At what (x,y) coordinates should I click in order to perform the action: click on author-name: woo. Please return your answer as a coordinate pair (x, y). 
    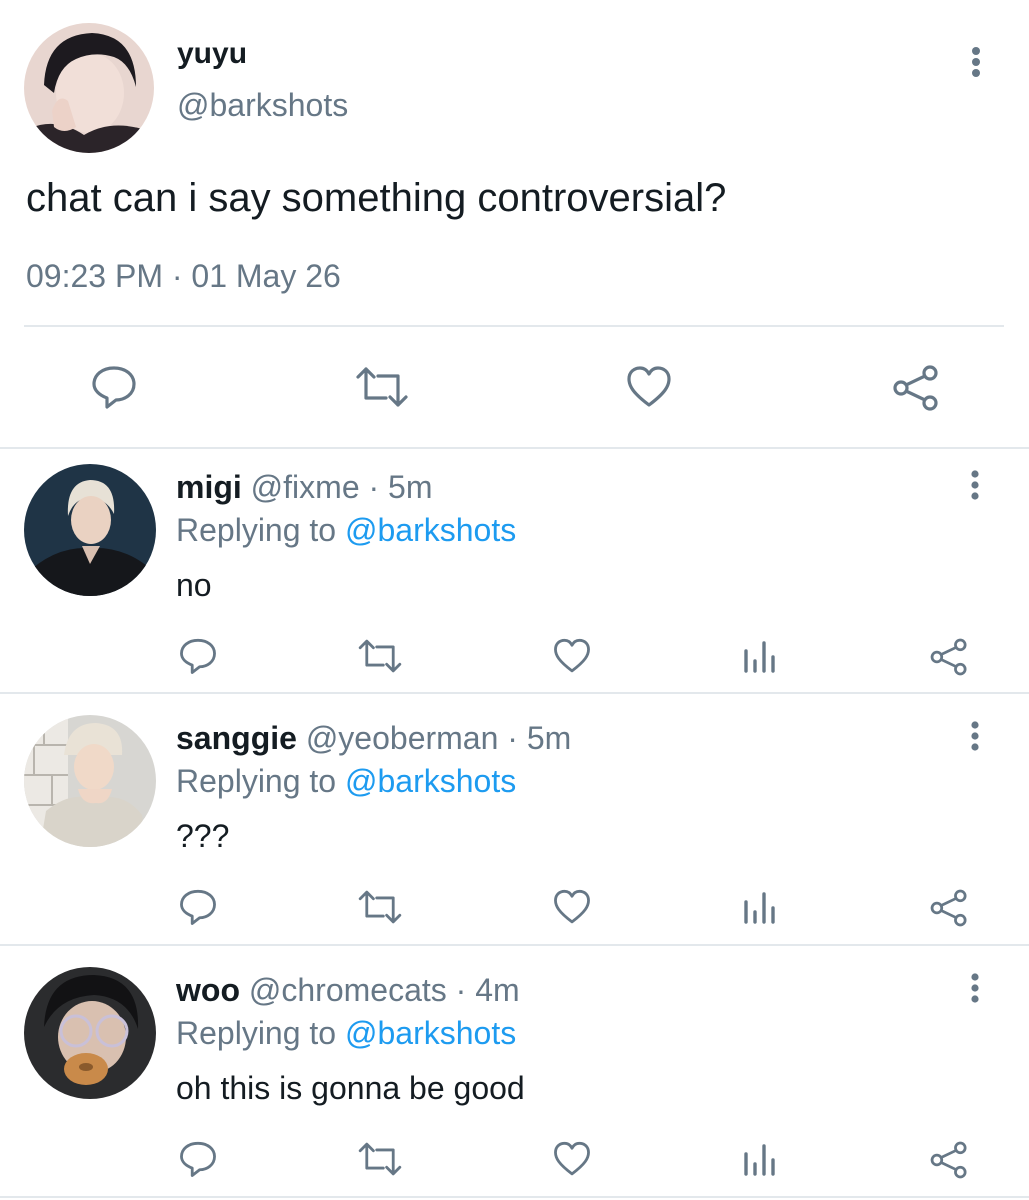
    Looking at the image, I should click on (208, 990).